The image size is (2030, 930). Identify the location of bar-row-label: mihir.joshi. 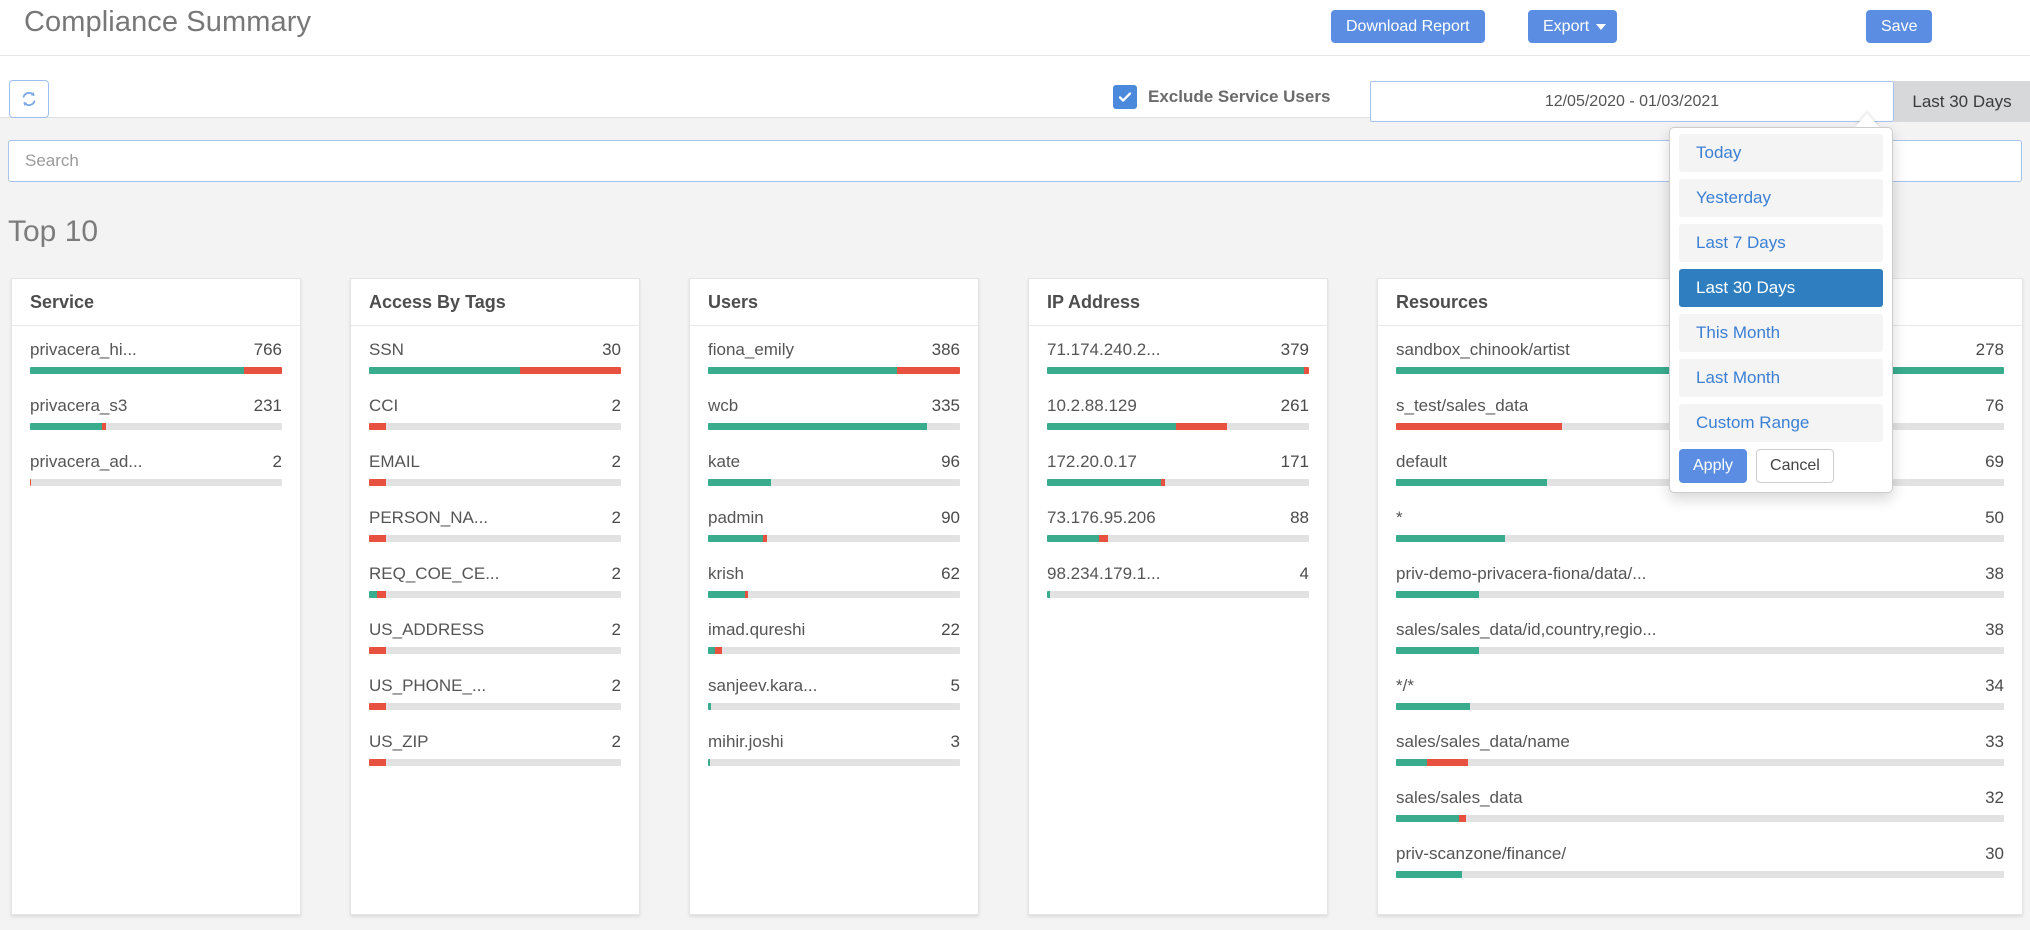
(746, 741).